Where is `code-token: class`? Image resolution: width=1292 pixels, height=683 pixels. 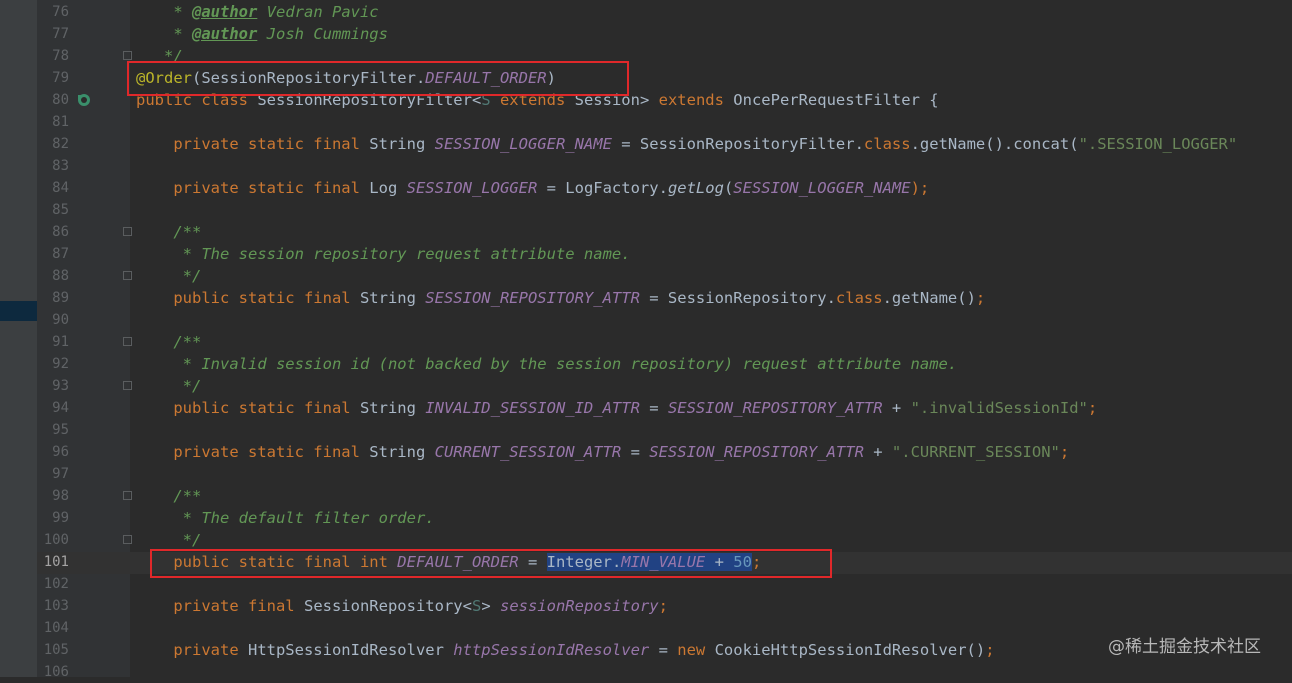 code-token: class is located at coordinates (887, 144).